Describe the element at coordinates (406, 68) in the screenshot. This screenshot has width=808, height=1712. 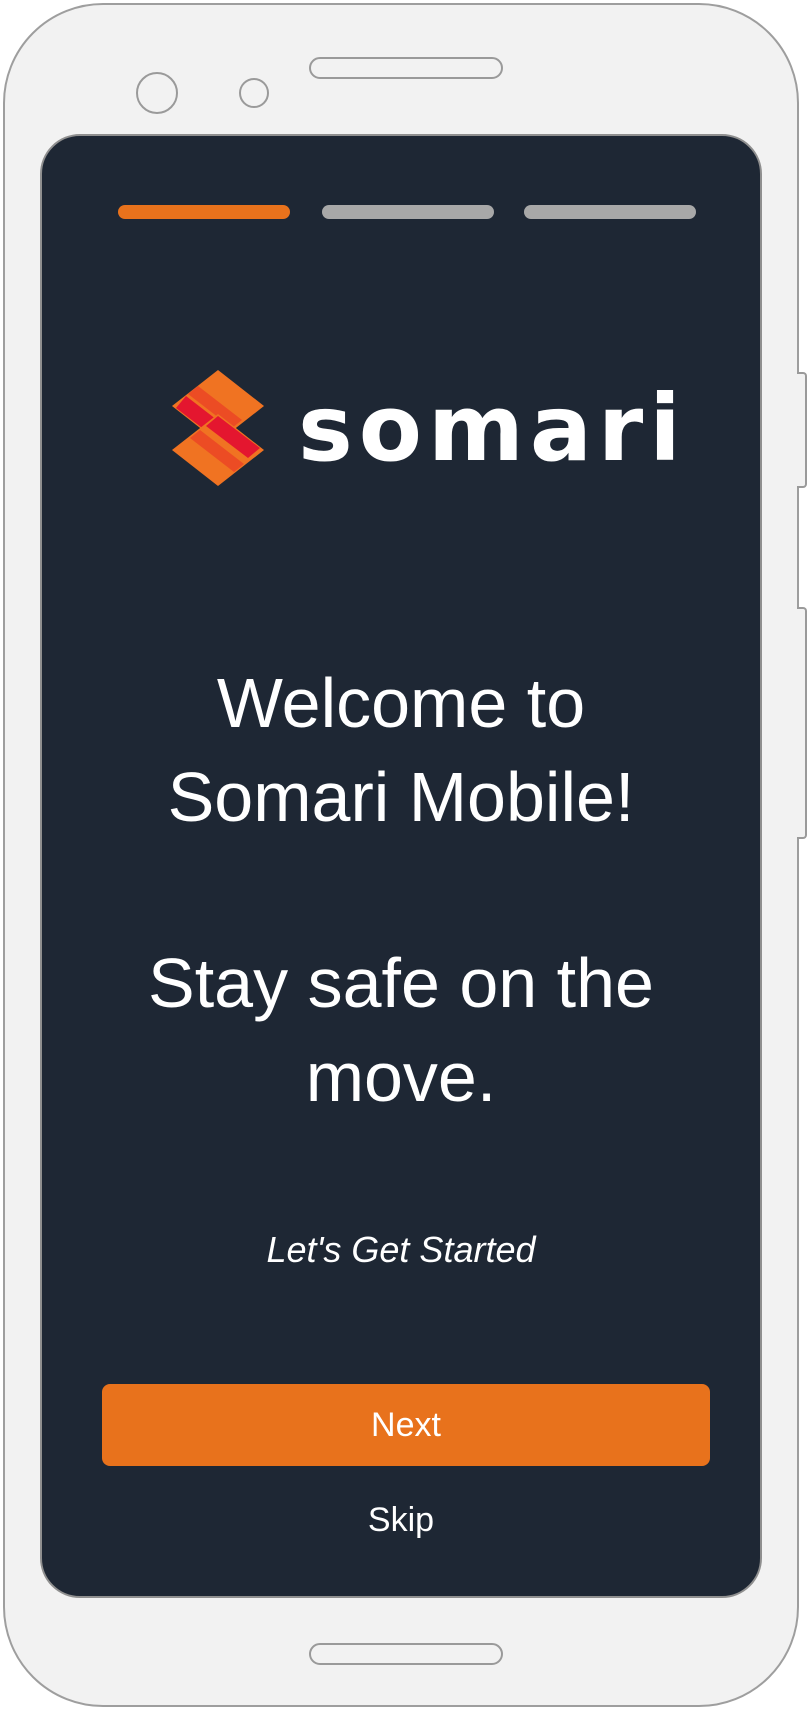
I see `earpiece-speaker` at that location.